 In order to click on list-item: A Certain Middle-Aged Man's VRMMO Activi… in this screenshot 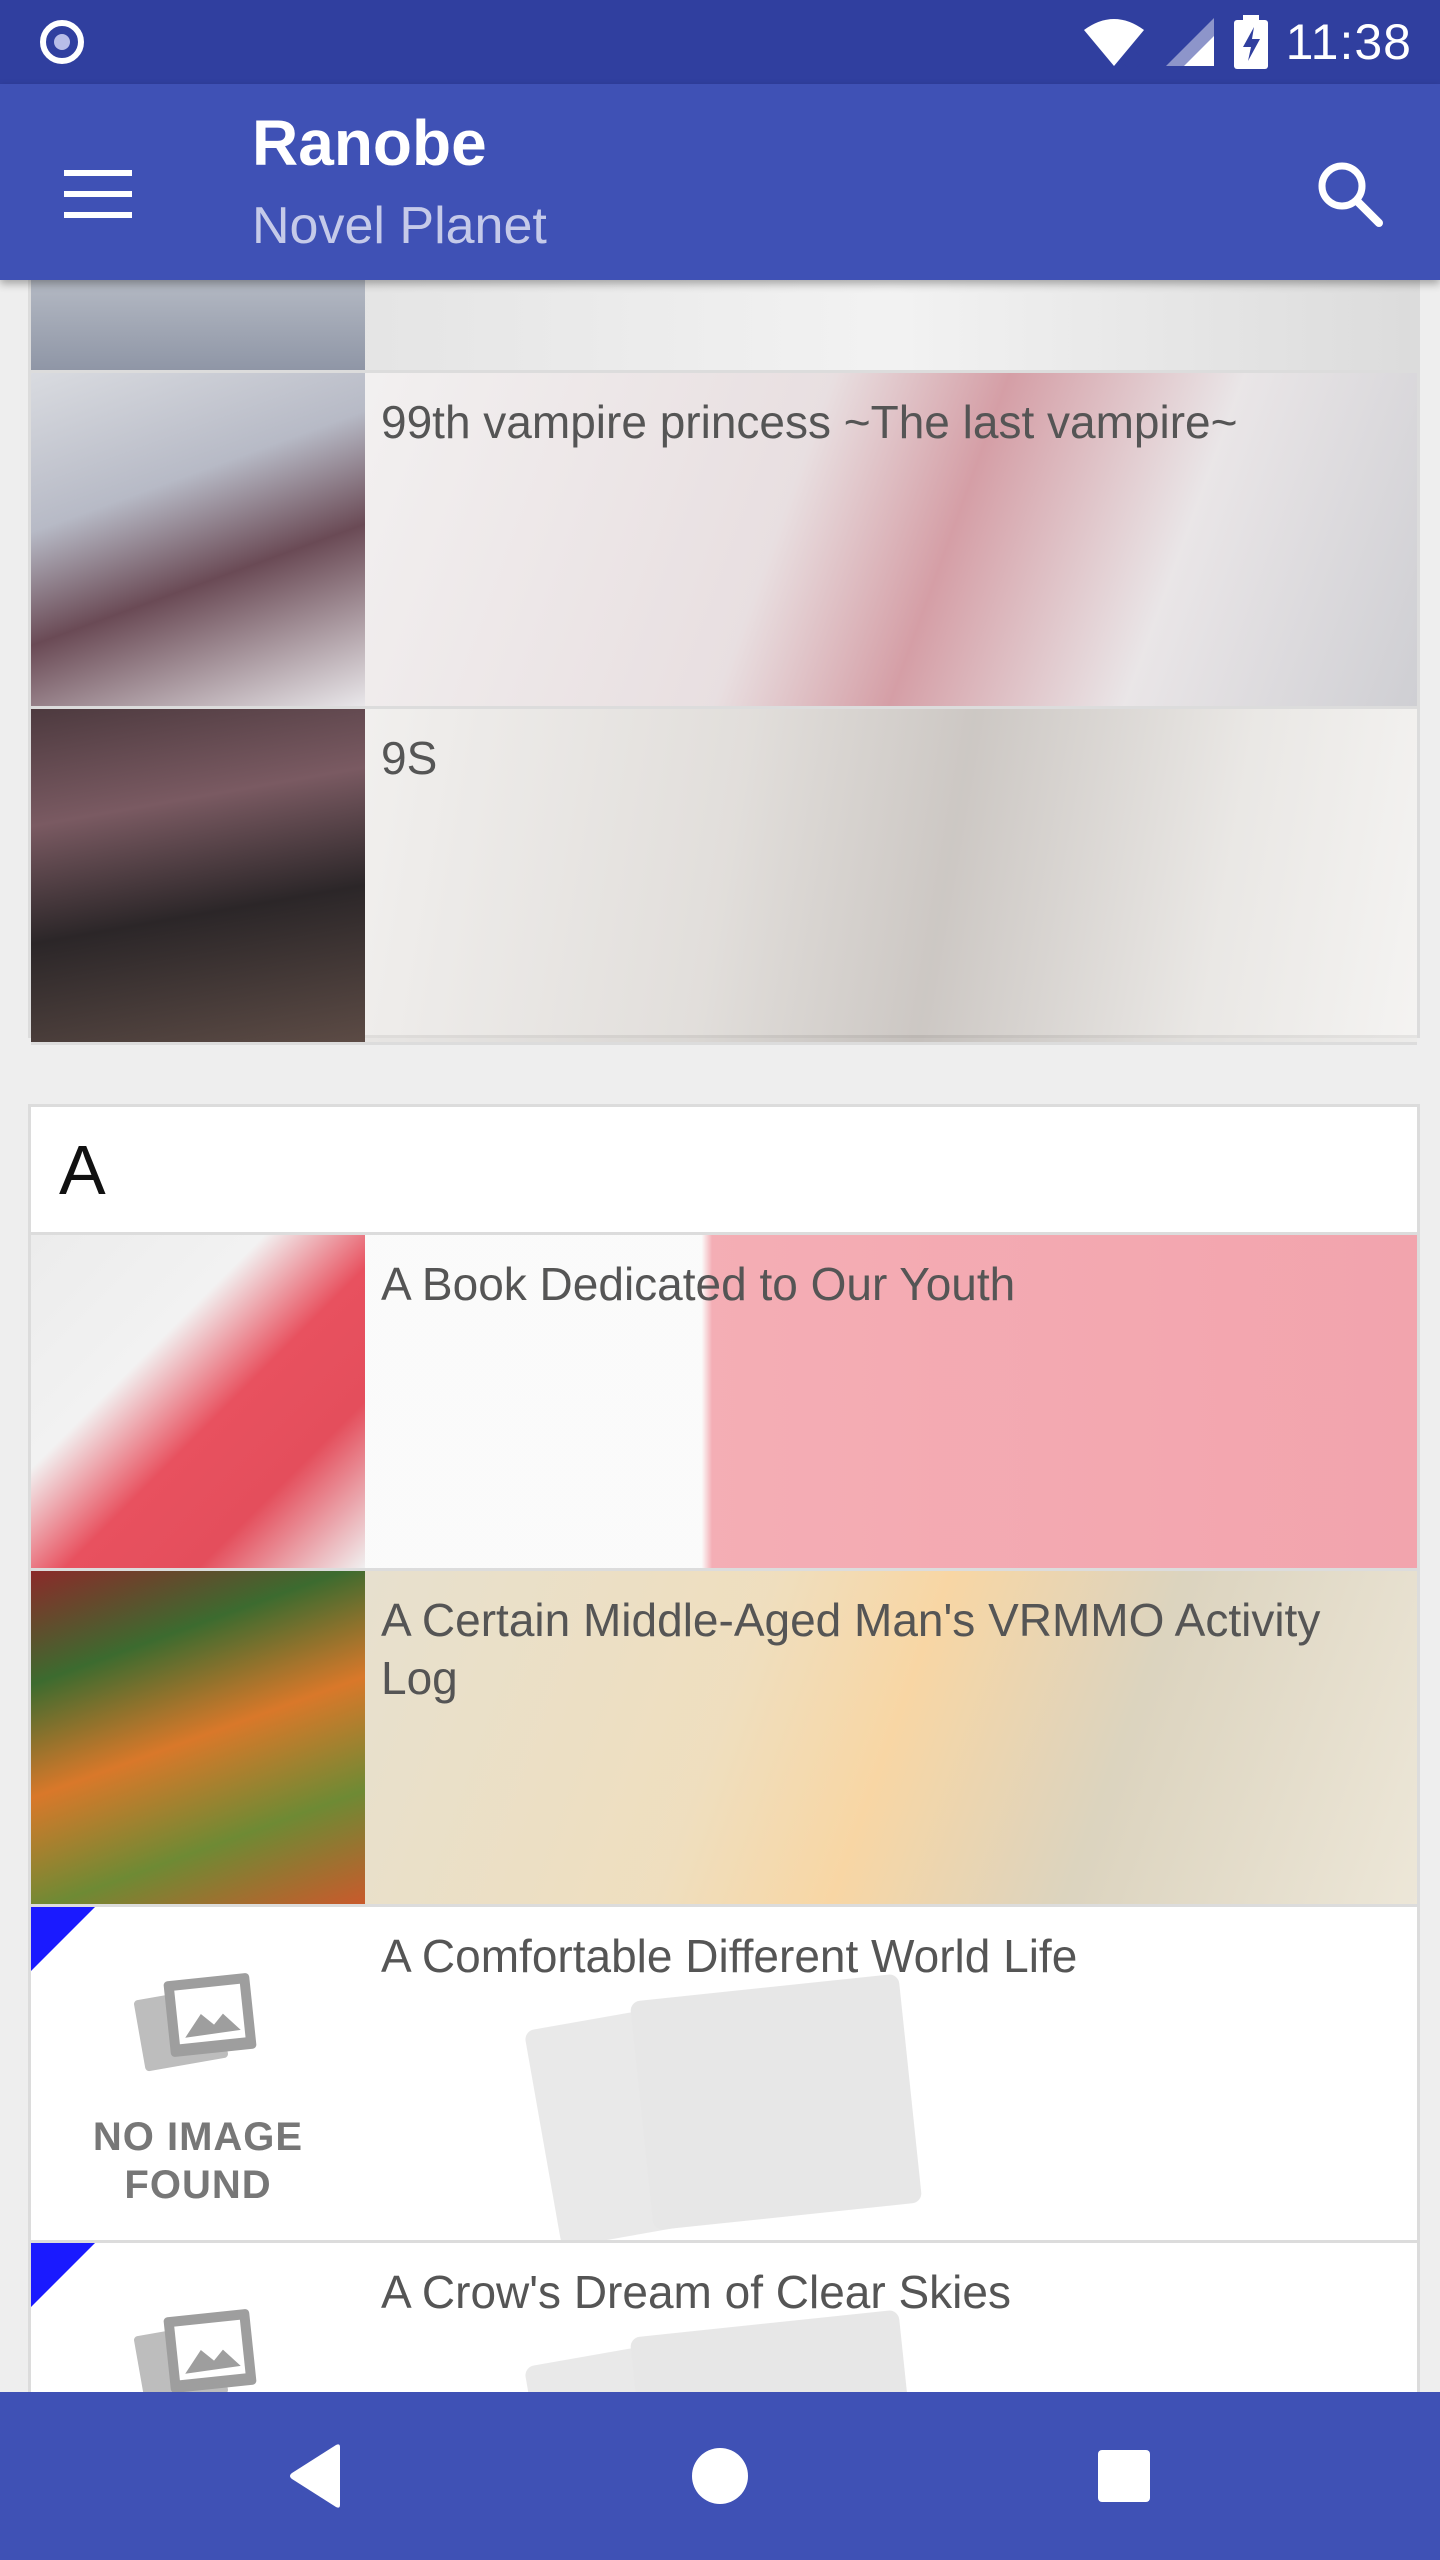, I will do `click(724, 1739)`.